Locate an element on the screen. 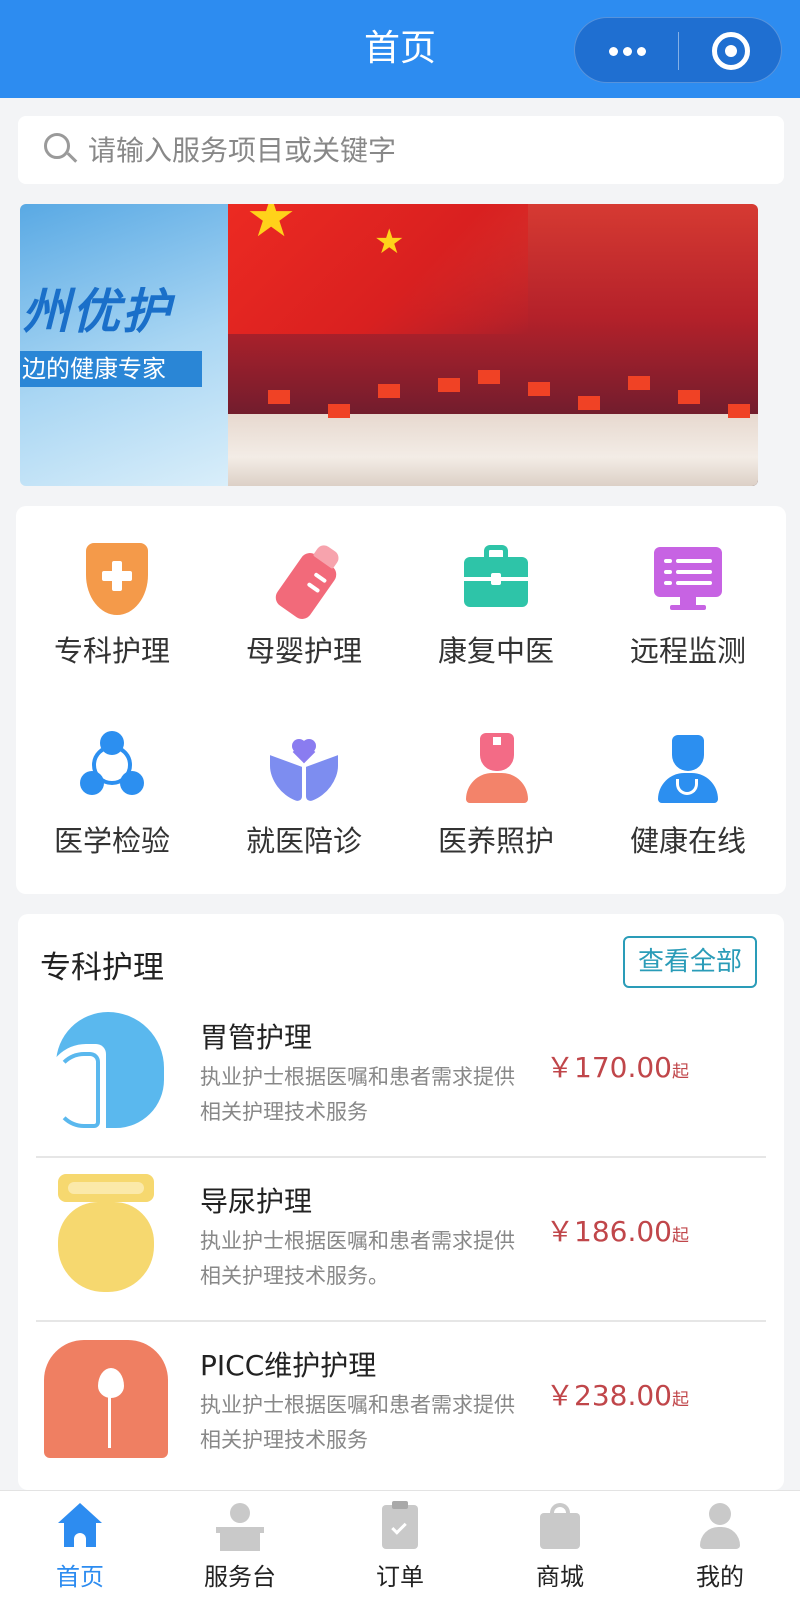 This screenshot has width=800, height=1605. hands-heart-icon is located at coordinates (304, 767).